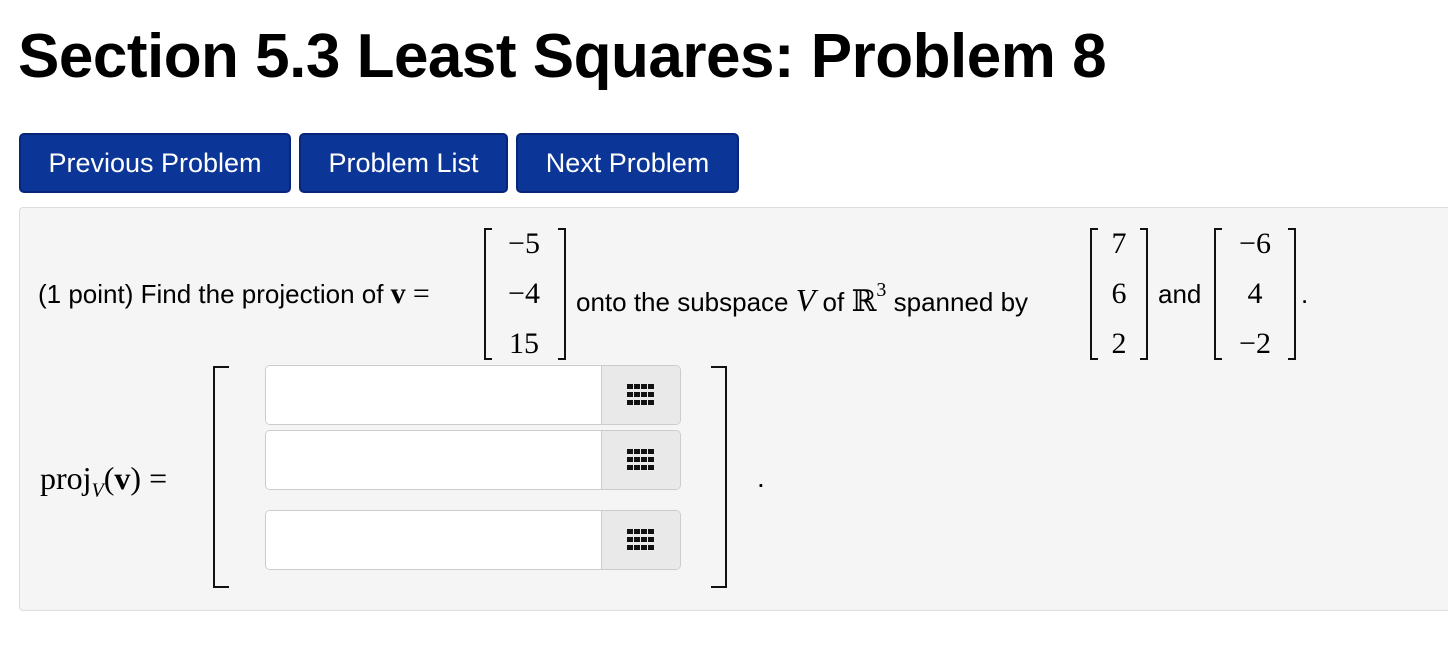 This screenshot has height=646, width=1448. Describe the element at coordinates (627, 163) in the screenshot. I see `next-problem-button: Next Problem` at that location.